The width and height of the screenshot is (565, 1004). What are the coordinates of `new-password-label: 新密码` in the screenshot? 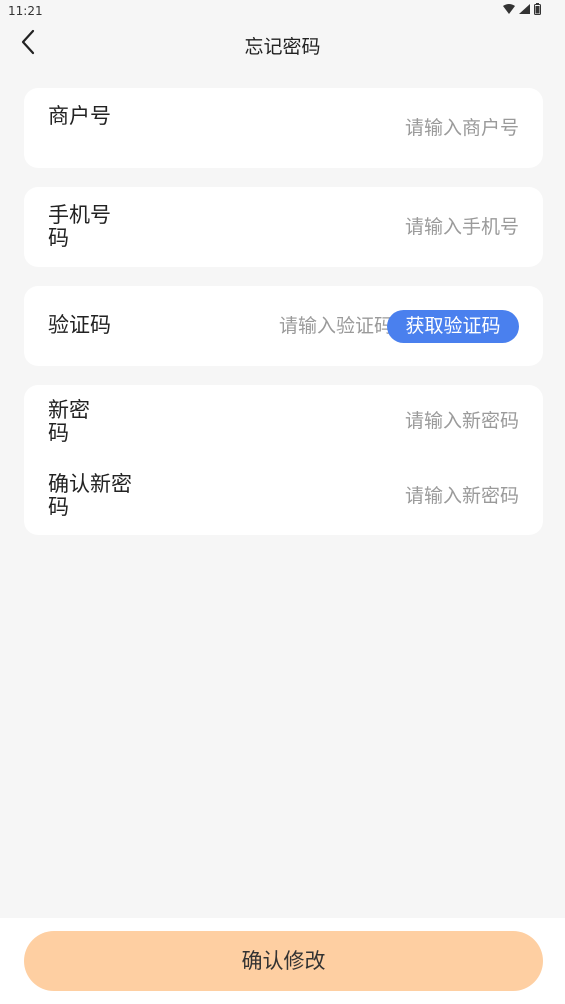 It's located at (69, 421).